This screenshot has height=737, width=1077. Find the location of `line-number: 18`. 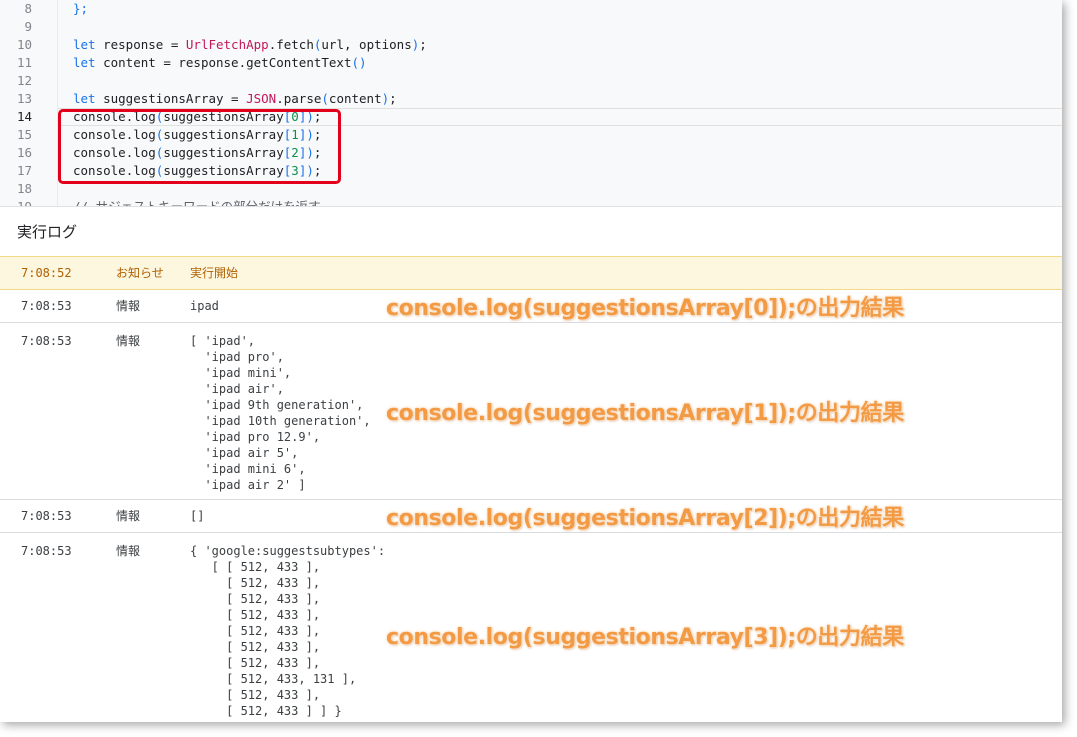

line-number: 18 is located at coordinates (24, 188).